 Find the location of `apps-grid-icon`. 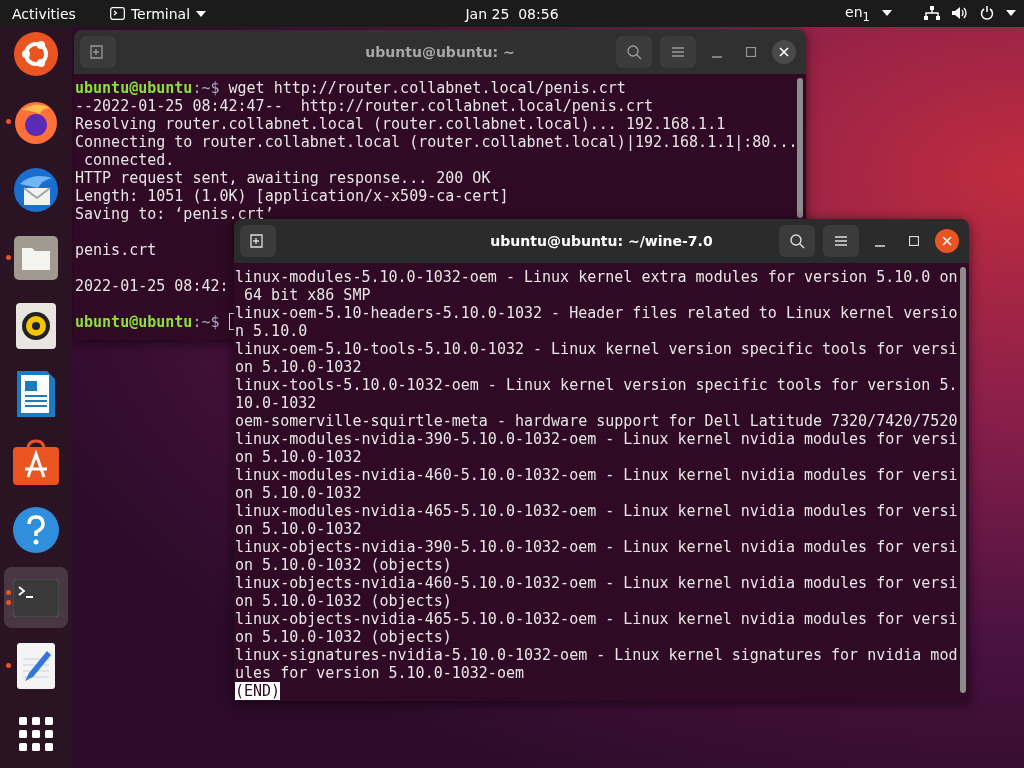

apps-grid-icon is located at coordinates (36, 733).